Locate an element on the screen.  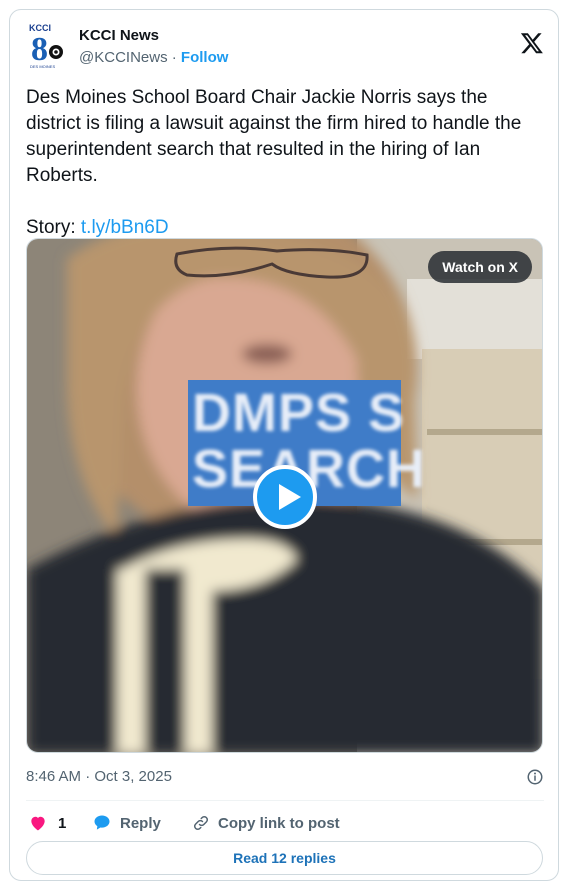
reply-button: Reply is located at coordinates (126, 823).